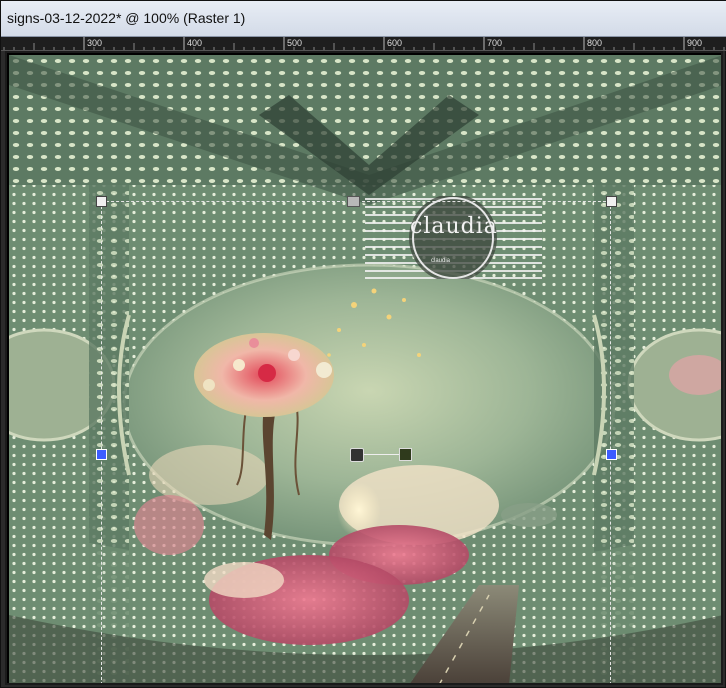  What do you see at coordinates (611, 454) in the screenshot?
I see `middle-right-handle` at bounding box center [611, 454].